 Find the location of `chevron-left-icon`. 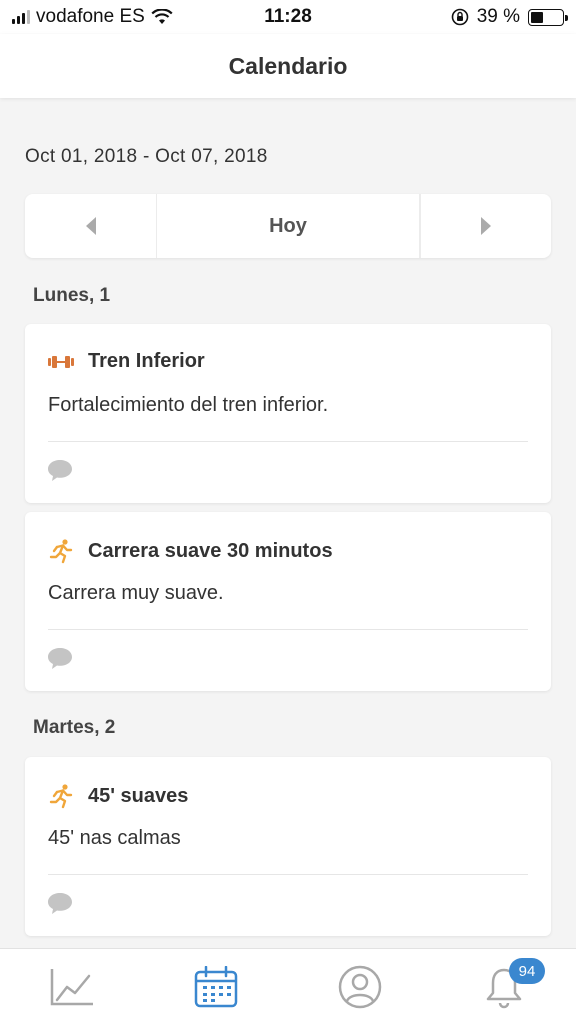

chevron-left-icon is located at coordinates (90, 226).